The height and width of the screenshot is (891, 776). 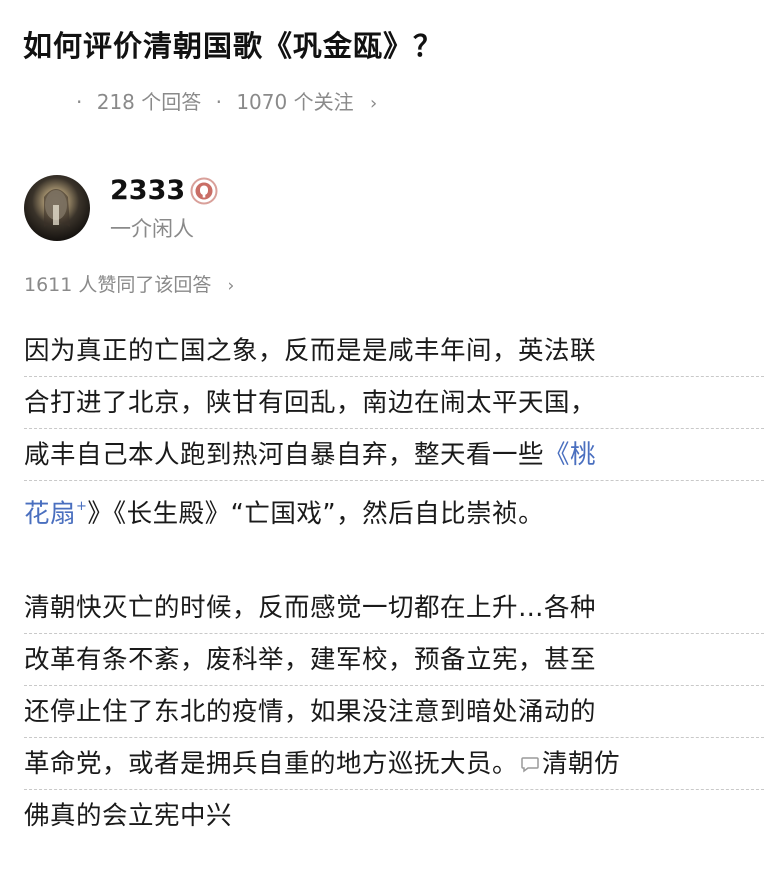 What do you see at coordinates (147, 191) in the screenshot?
I see `author-name: 2333` at bounding box center [147, 191].